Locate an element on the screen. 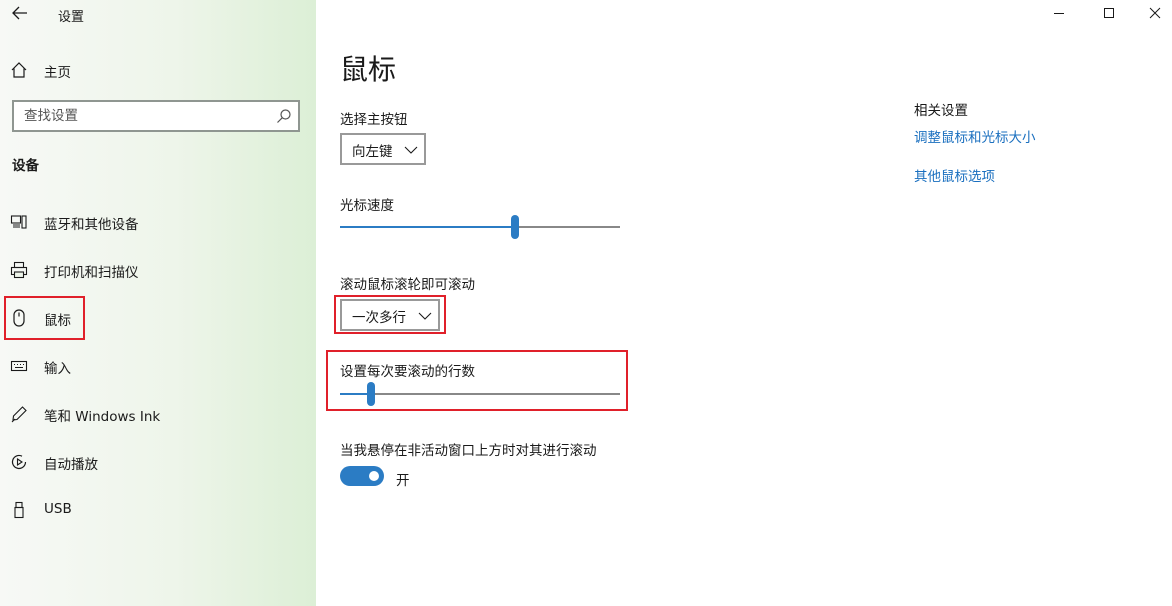 The width and height of the screenshot is (1172, 606). sidebar-item-printers: 打印机和扫描仪 is located at coordinates (158, 270).